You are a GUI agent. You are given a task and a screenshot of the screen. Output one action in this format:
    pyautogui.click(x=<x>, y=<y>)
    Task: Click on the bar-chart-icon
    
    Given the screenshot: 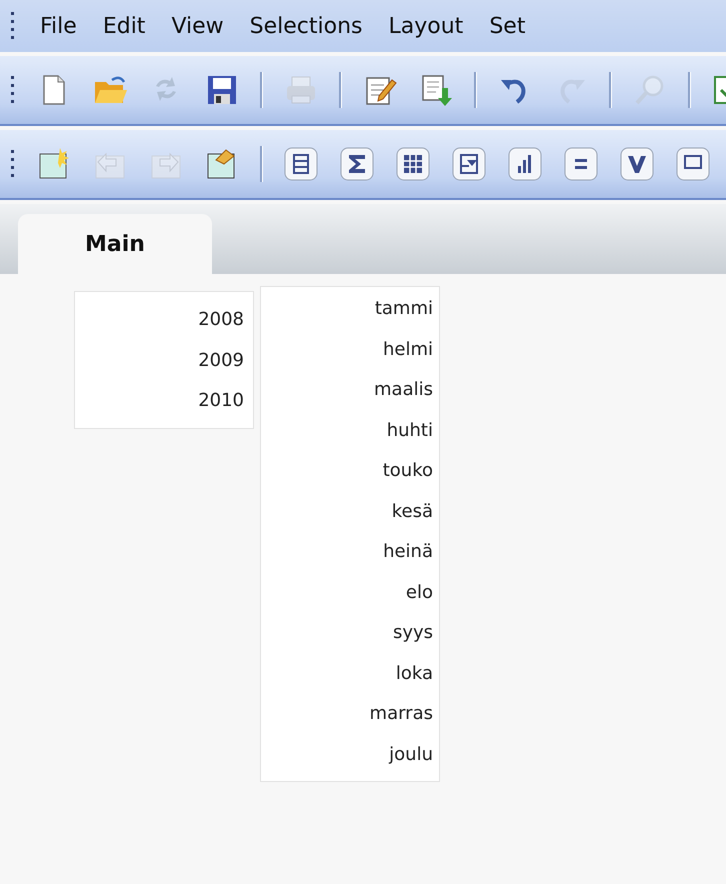 What is the action you would take?
    pyautogui.click(x=525, y=164)
    